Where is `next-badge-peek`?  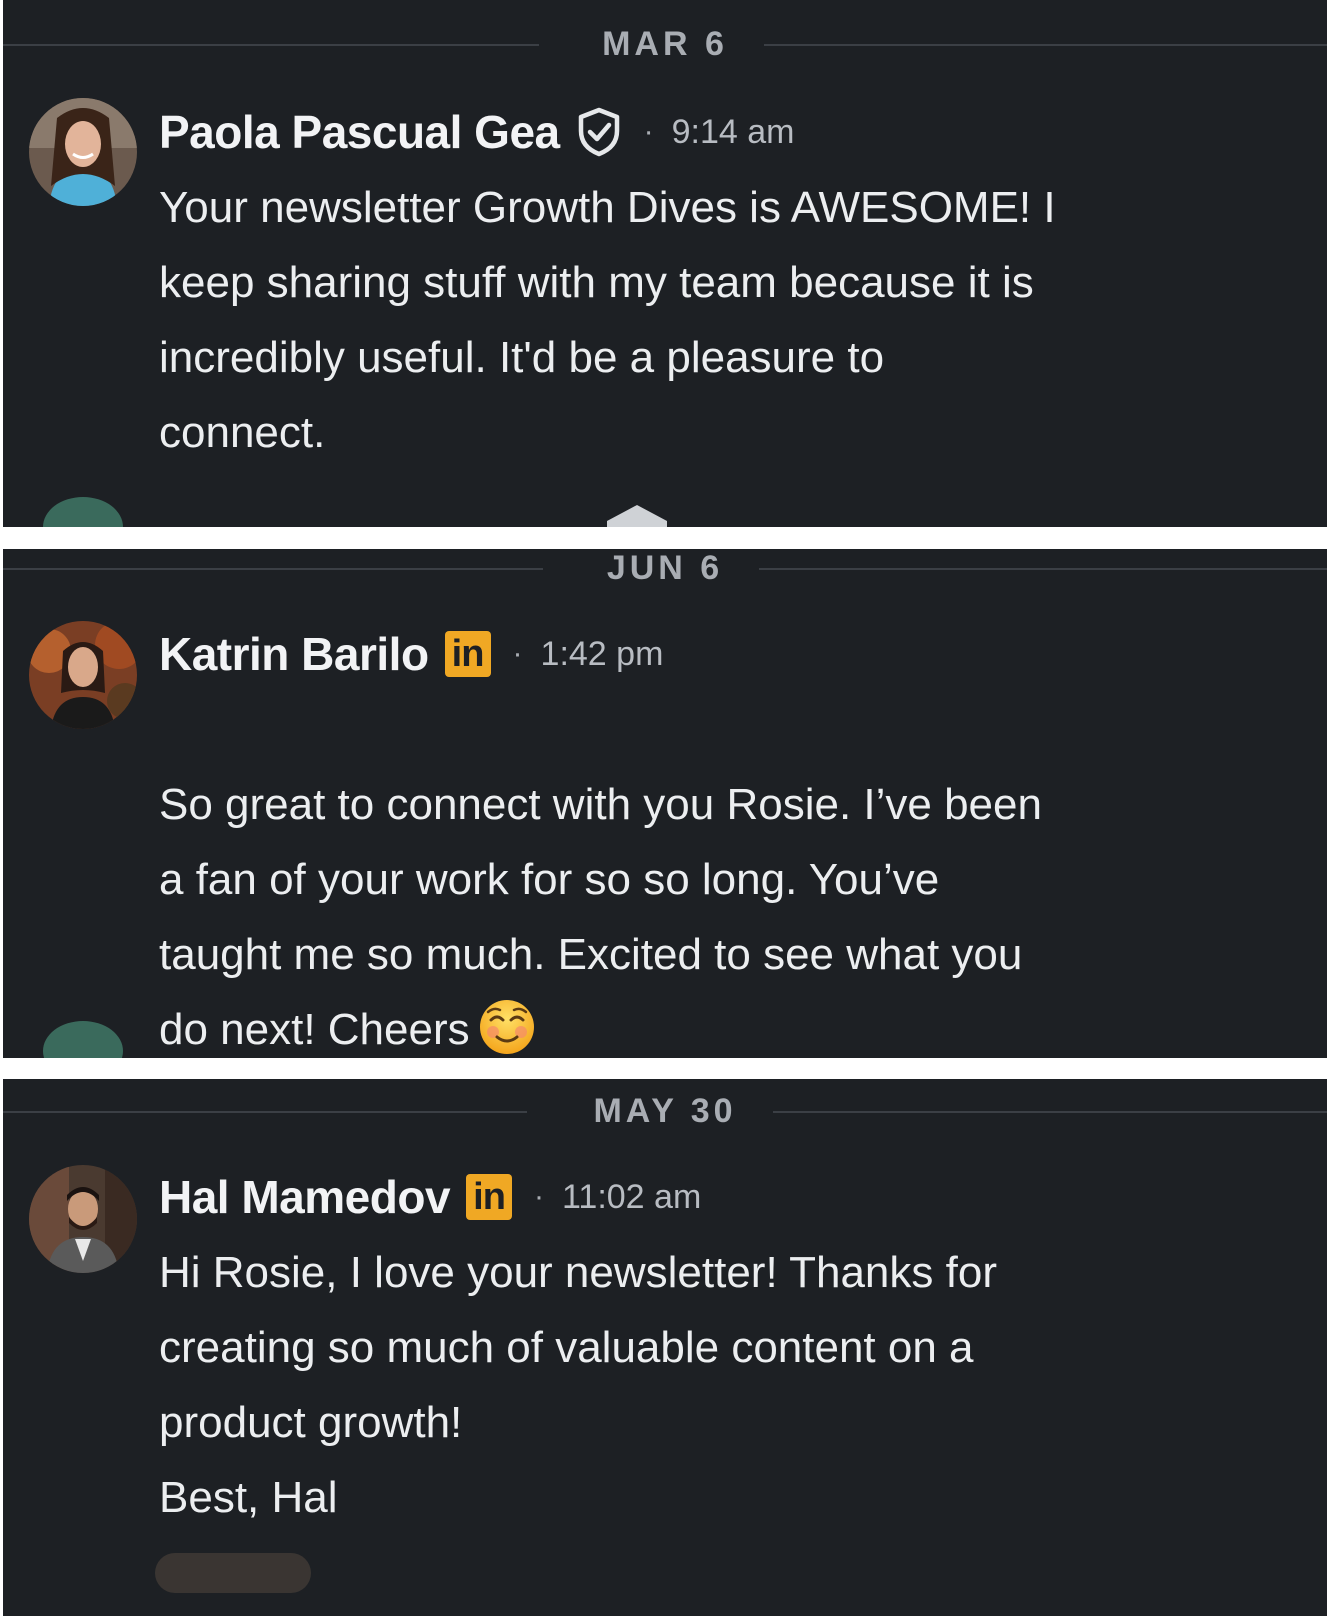 next-badge-peek is located at coordinates (637, 516).